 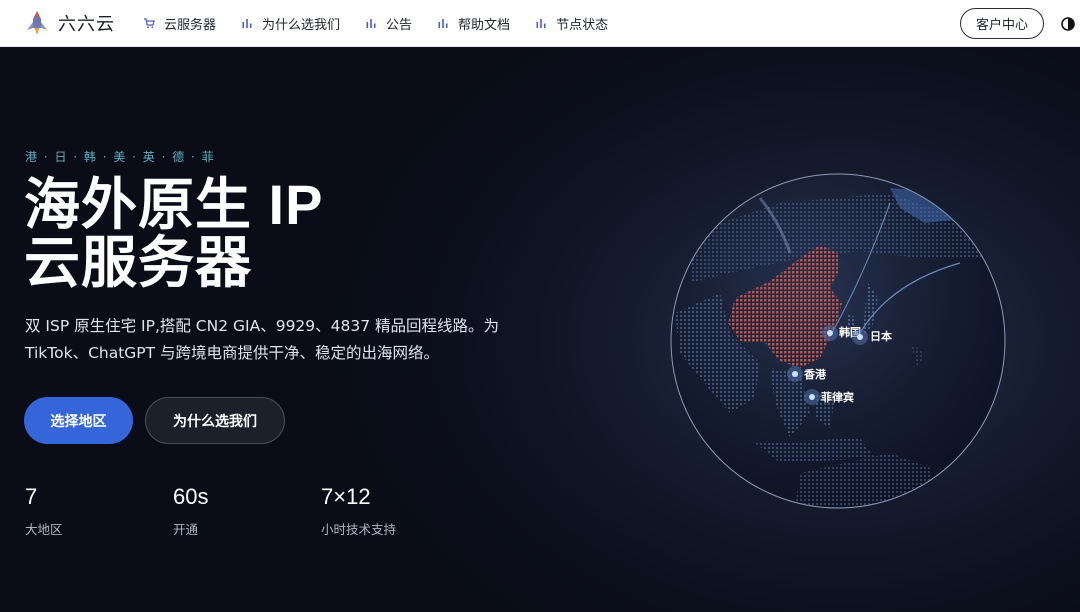 What do you see at coordinates (484, 25) in the screenshot?
I see `nav-item-label: 帮助文档` at bounding box center [484, 25].